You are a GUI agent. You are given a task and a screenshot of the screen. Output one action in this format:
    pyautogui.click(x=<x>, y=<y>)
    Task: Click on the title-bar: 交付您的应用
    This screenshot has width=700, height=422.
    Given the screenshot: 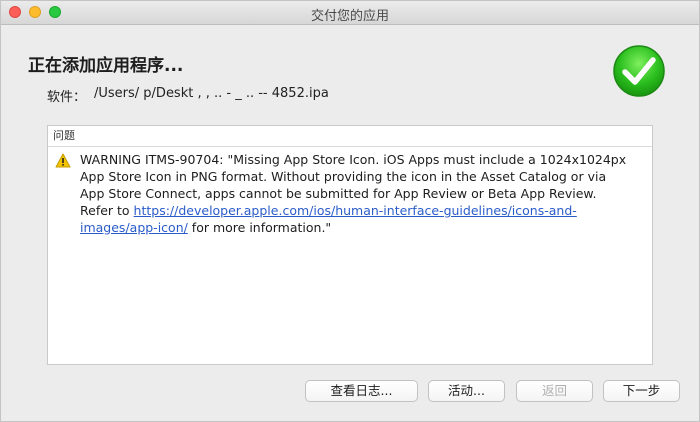 What is the action you would take?
    pyautogui.click(x=350, y=13)
    